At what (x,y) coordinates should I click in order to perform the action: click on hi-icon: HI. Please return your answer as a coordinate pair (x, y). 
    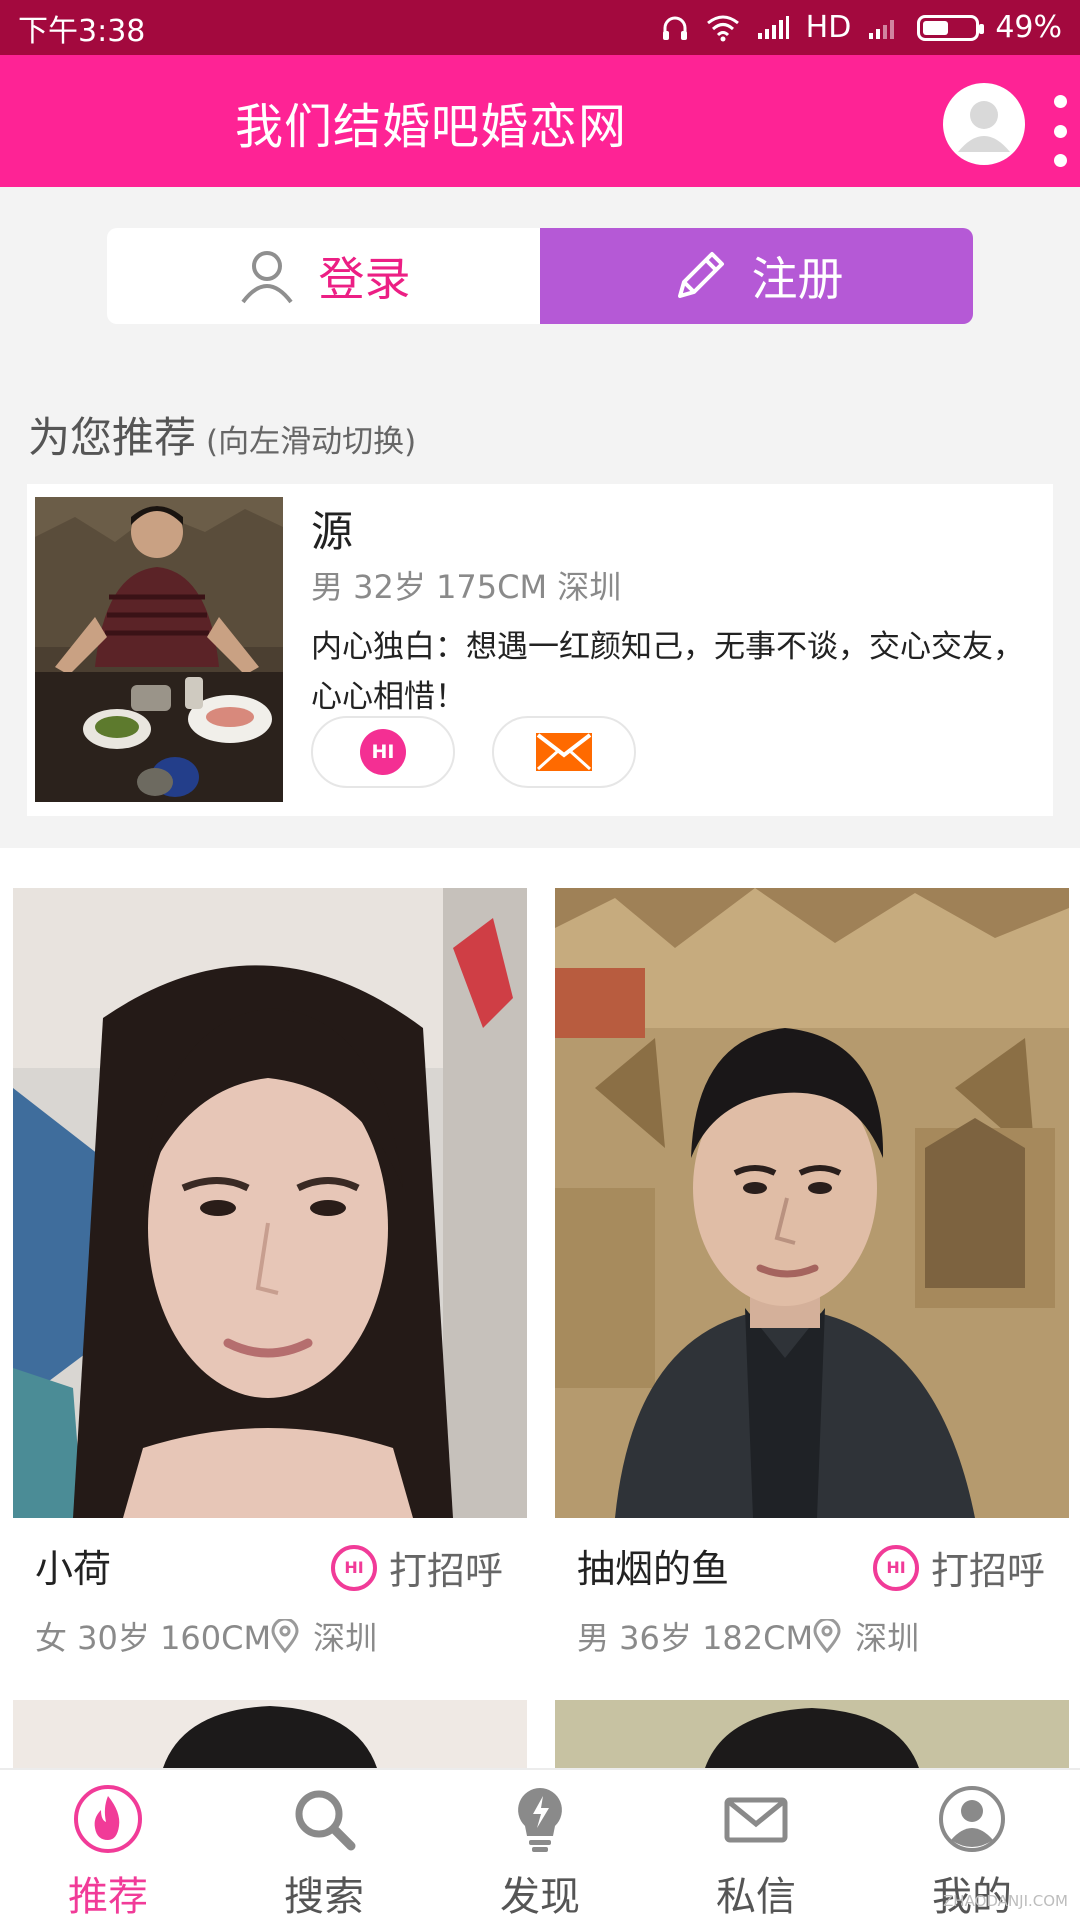
    Looking at the image, I should click on (383, 752).